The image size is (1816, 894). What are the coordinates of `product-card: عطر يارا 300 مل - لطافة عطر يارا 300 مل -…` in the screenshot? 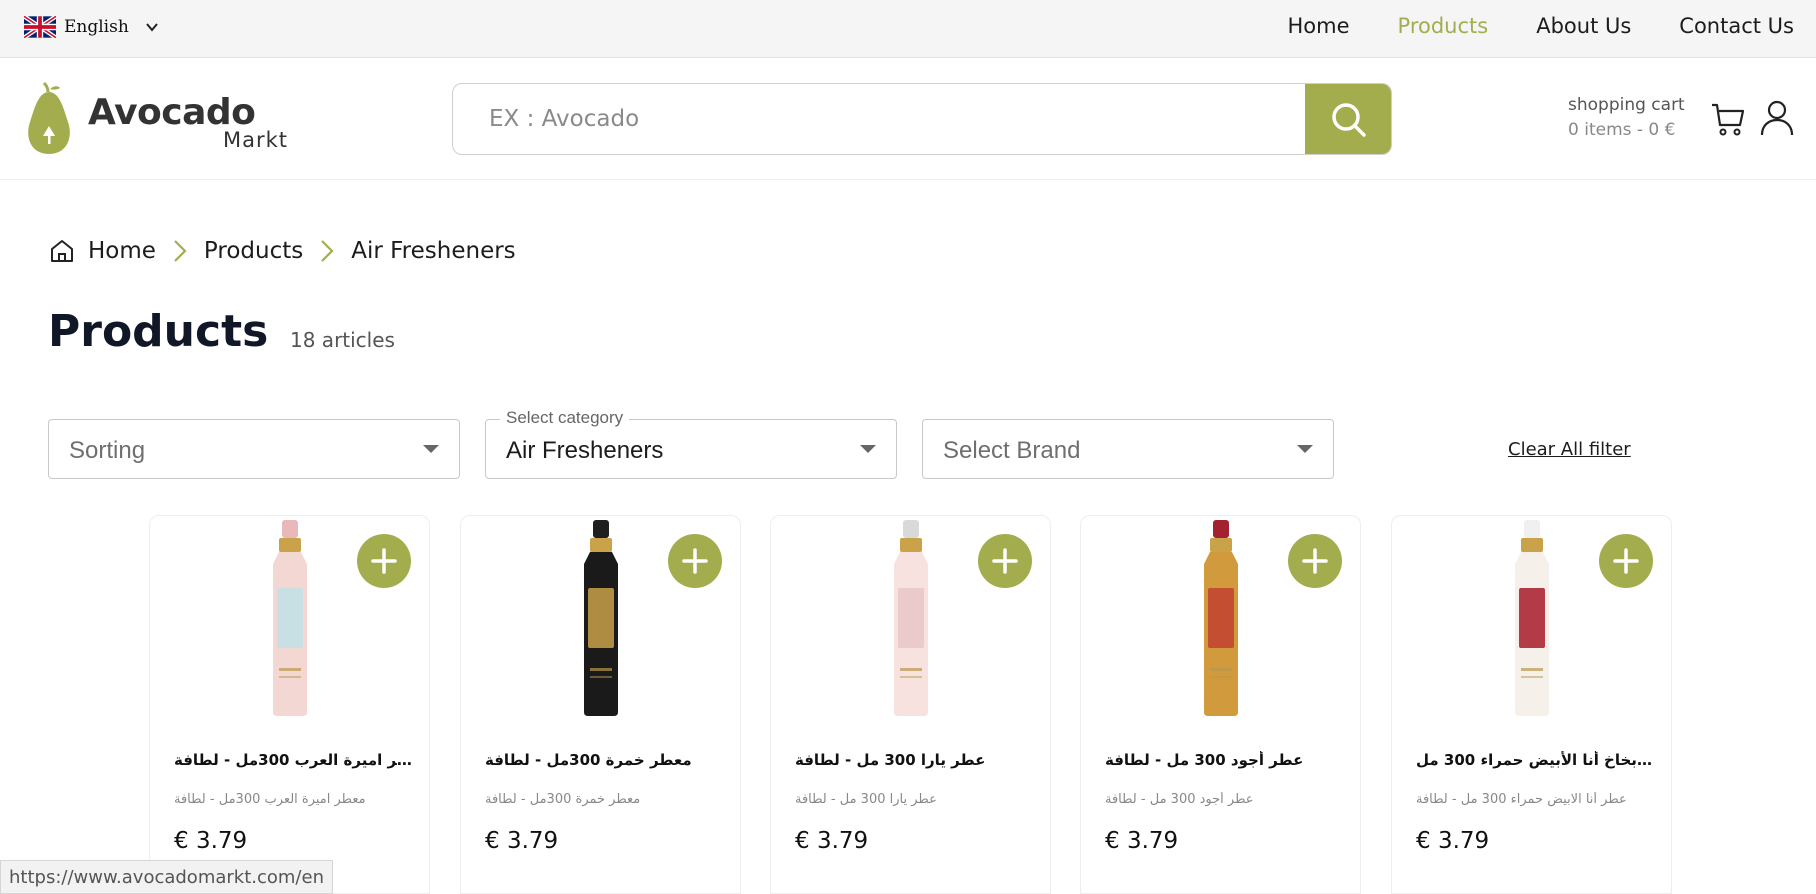 It's located at (910, 704).